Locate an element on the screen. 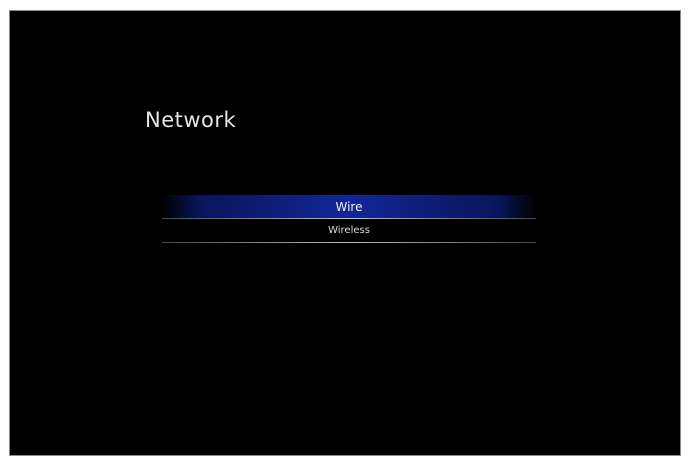 The height and width of the screenshot is (457, 690). menu-item-label: Wireless is located at coordinates (349, 230).